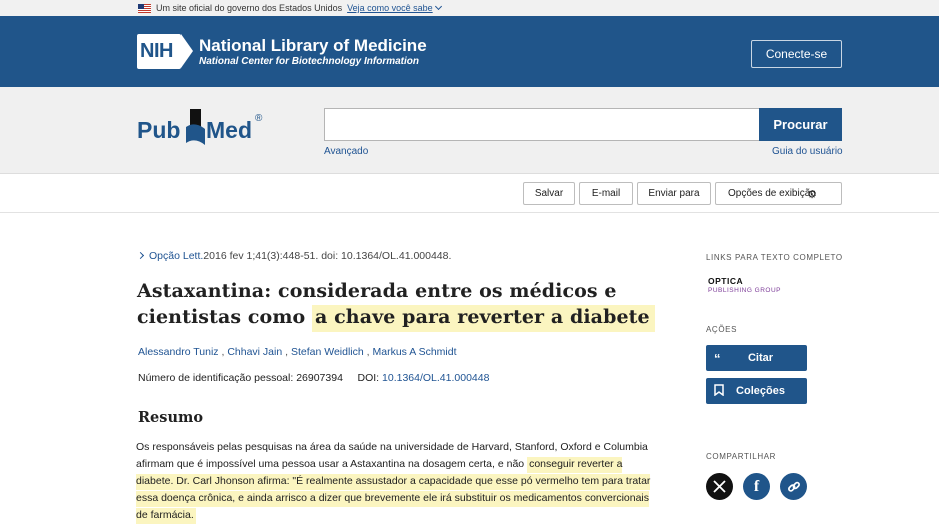 The height and width of the screenshot is (528, 939). Describe the element at coordinates (414, 352) in the screenshot. I see `author-link: Markus A Schmidt` at that location.